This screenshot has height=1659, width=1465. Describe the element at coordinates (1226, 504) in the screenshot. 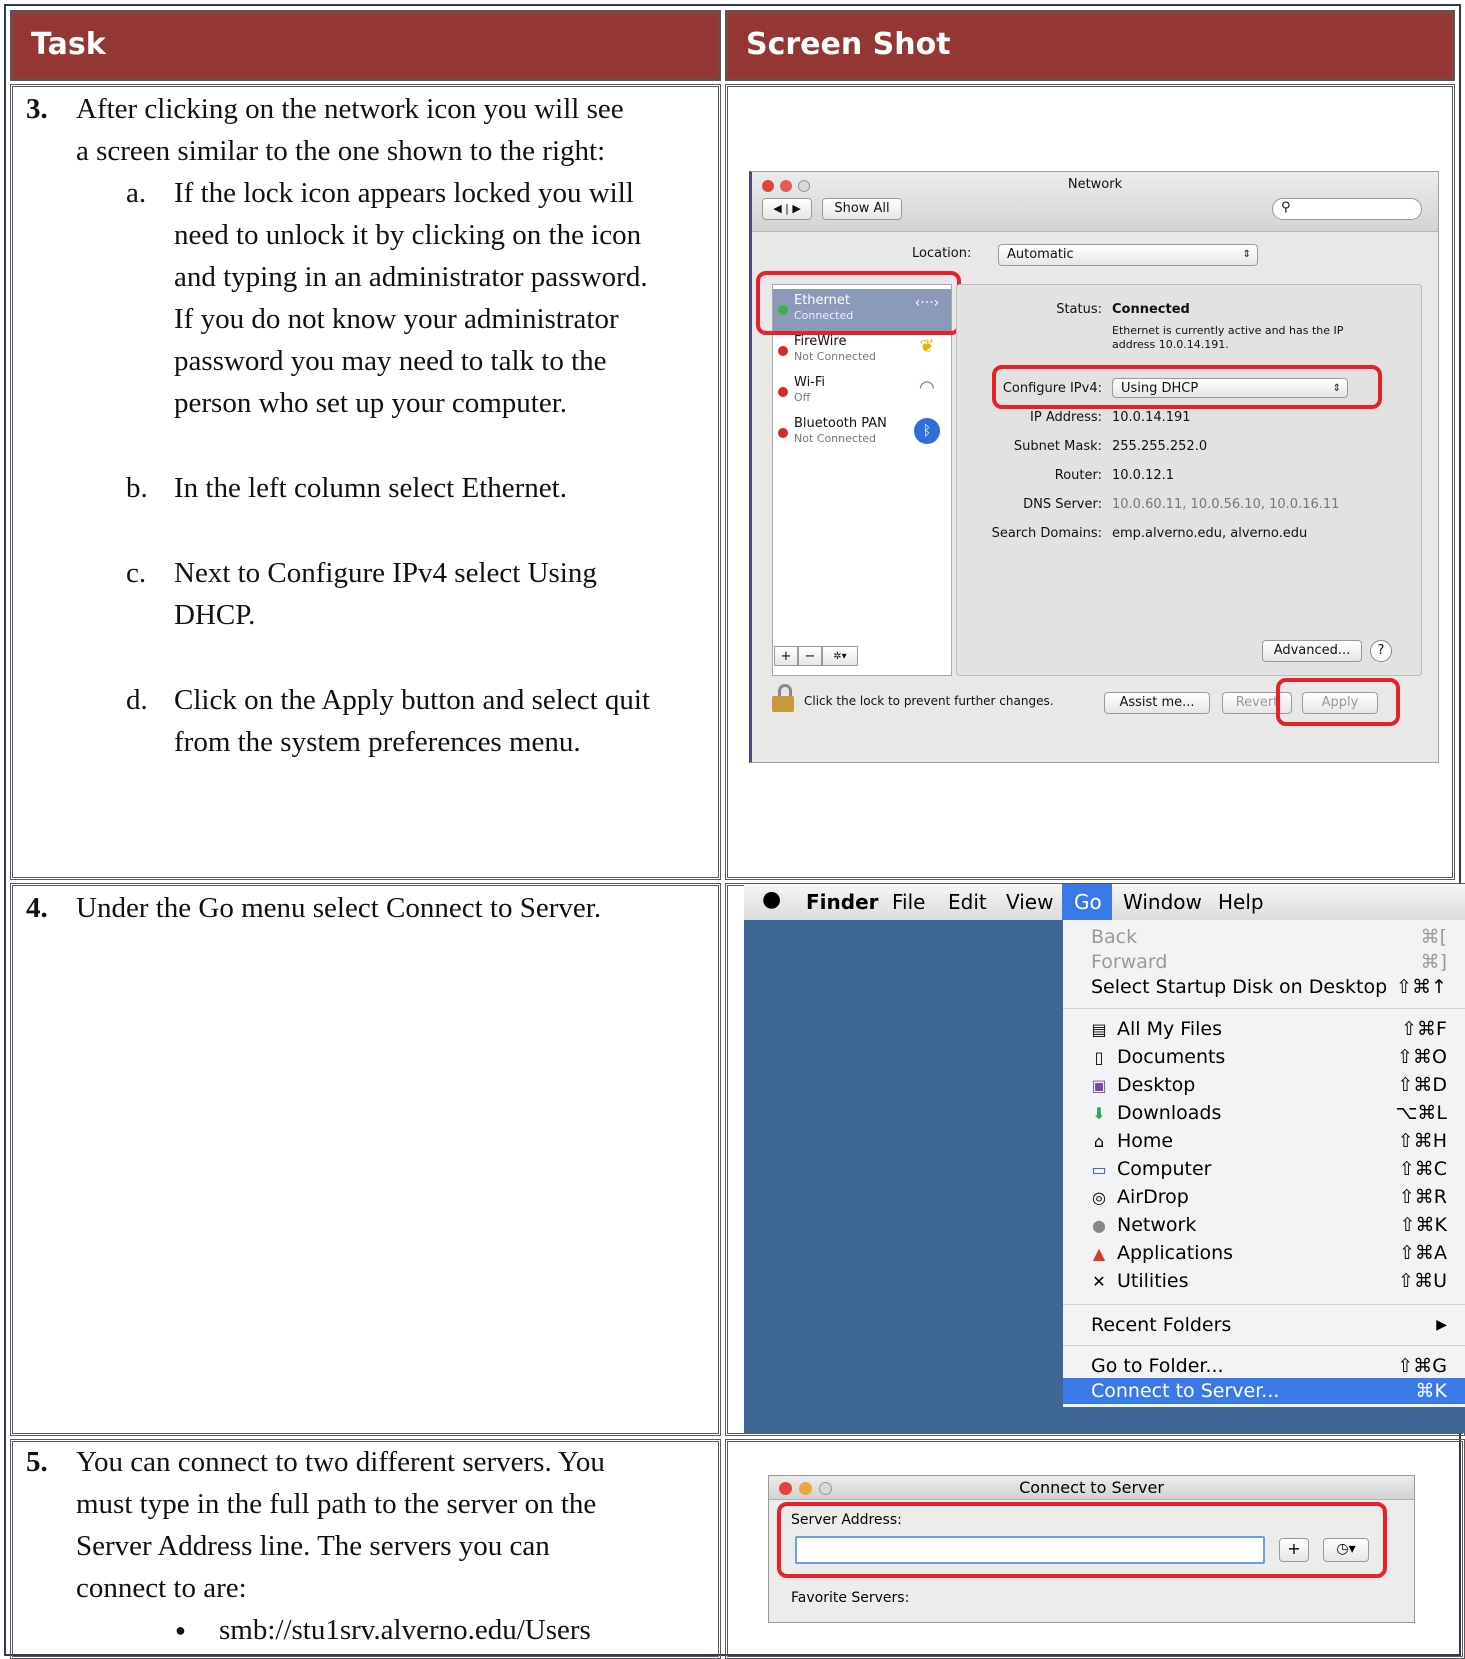

I see `dns-value: 10.0.60.11, 10.0.56.10, 10.0.16.11` at that location.